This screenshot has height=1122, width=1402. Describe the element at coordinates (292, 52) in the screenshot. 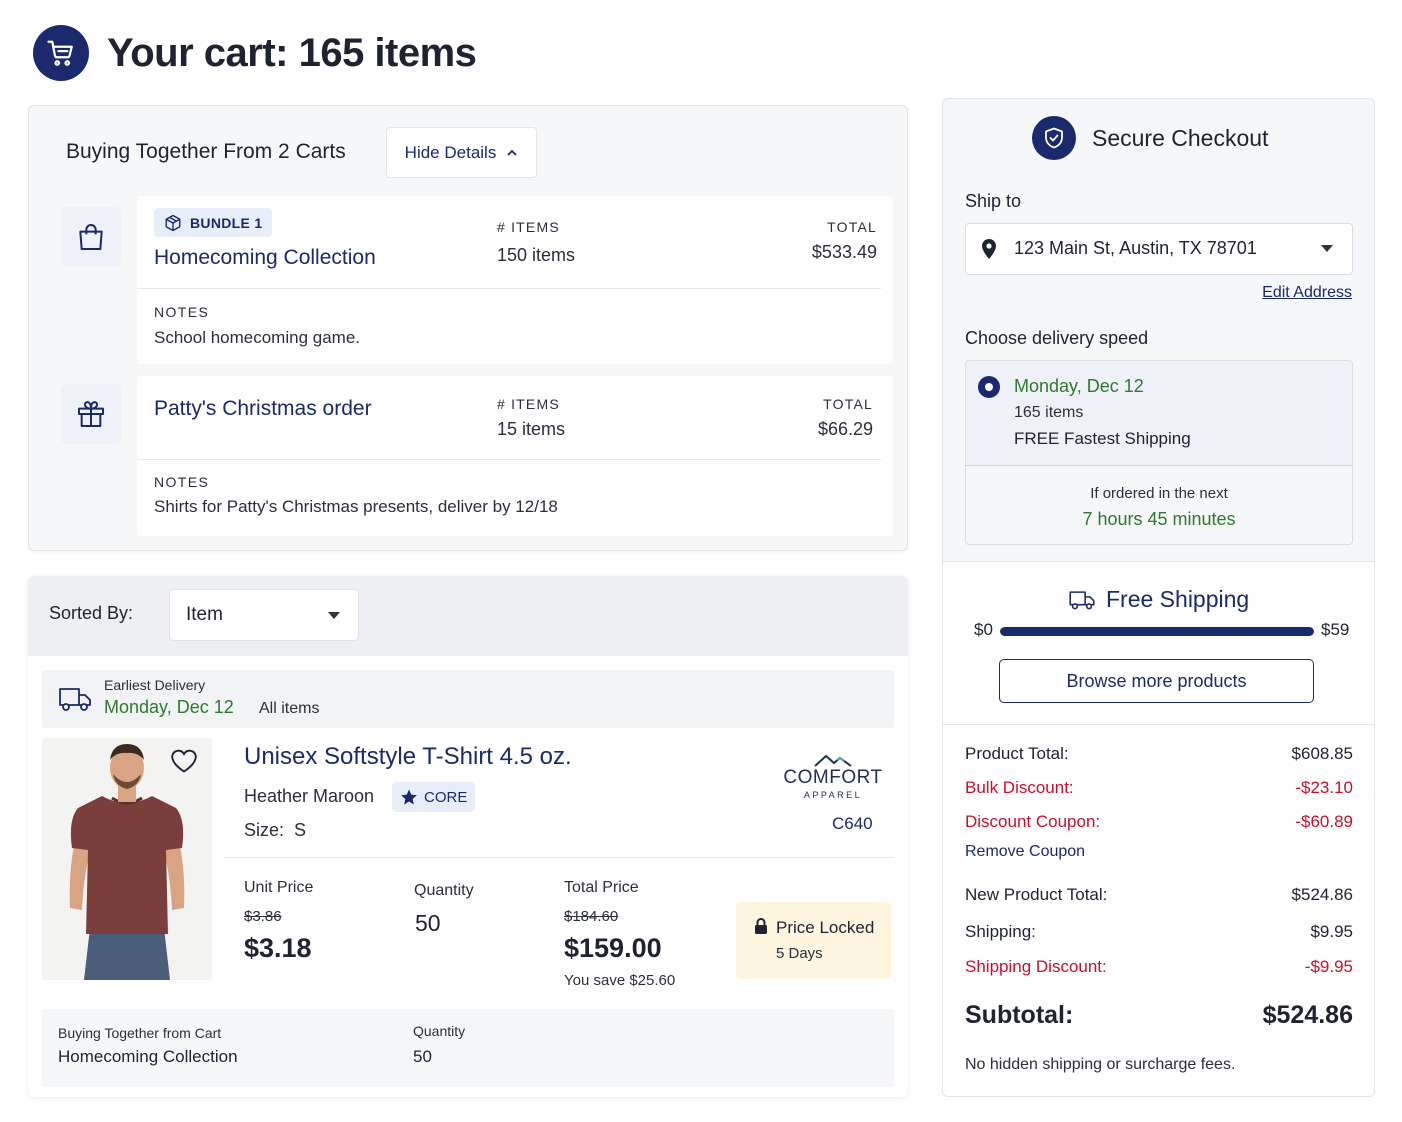

I see `page-title: Your cart: 165 items` at that location.